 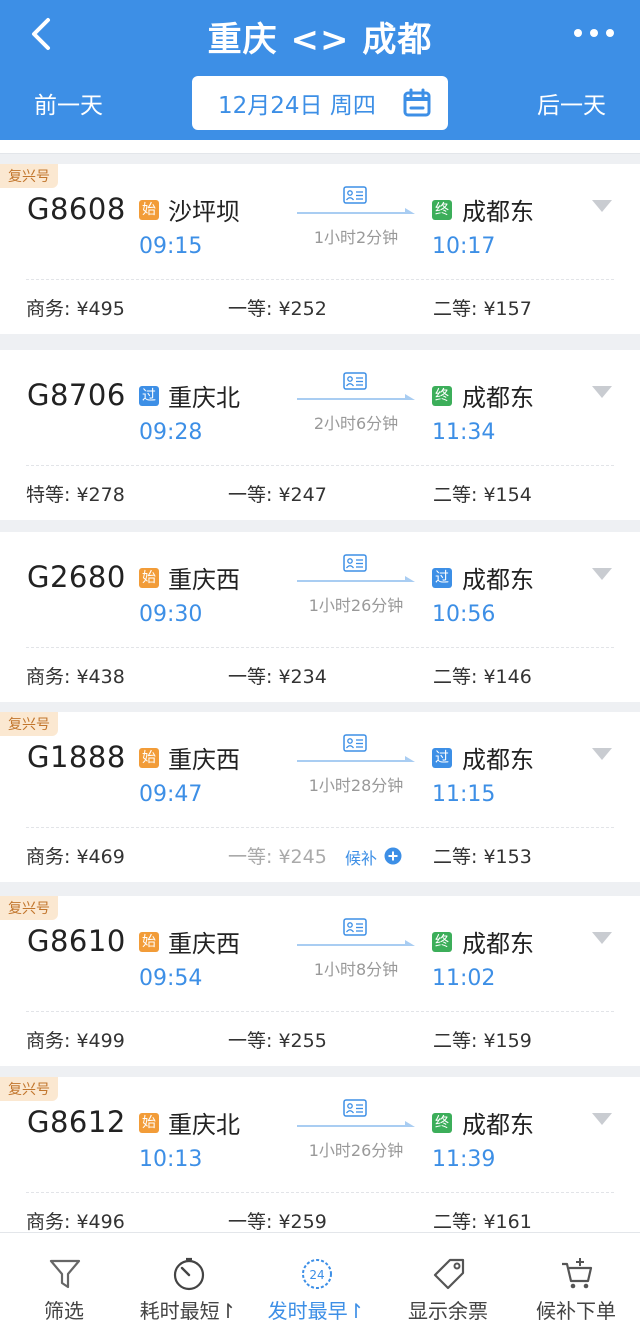 What do you see at coordinates (320, 147) in the screenshot?
I see `list-top-edge` at bounding box center [320, 147].